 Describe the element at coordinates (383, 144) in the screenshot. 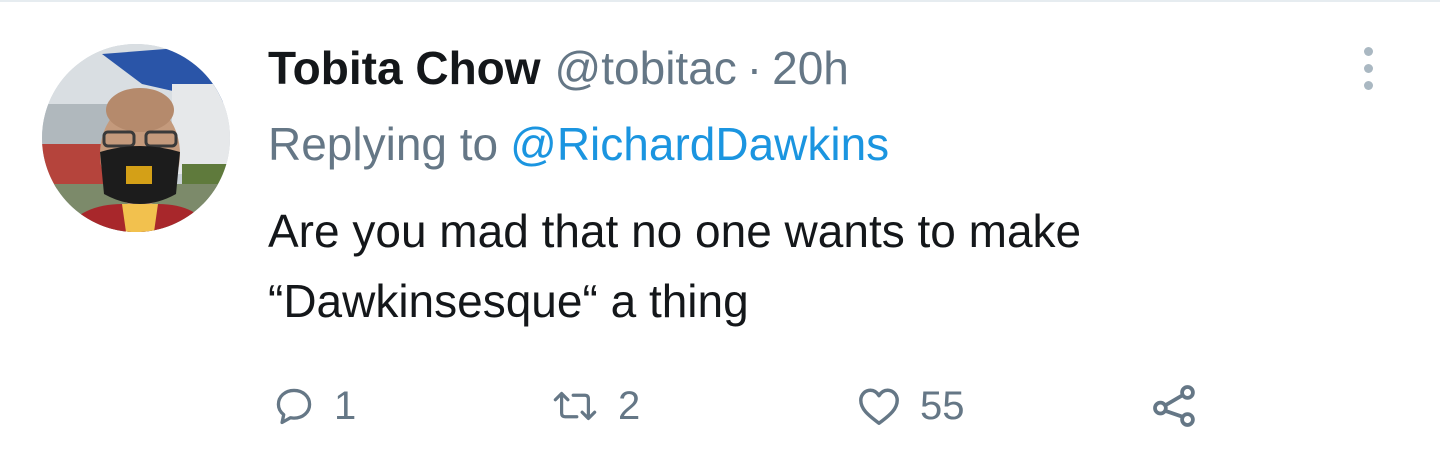

I see `replying-to-label: Replying to` at that location.